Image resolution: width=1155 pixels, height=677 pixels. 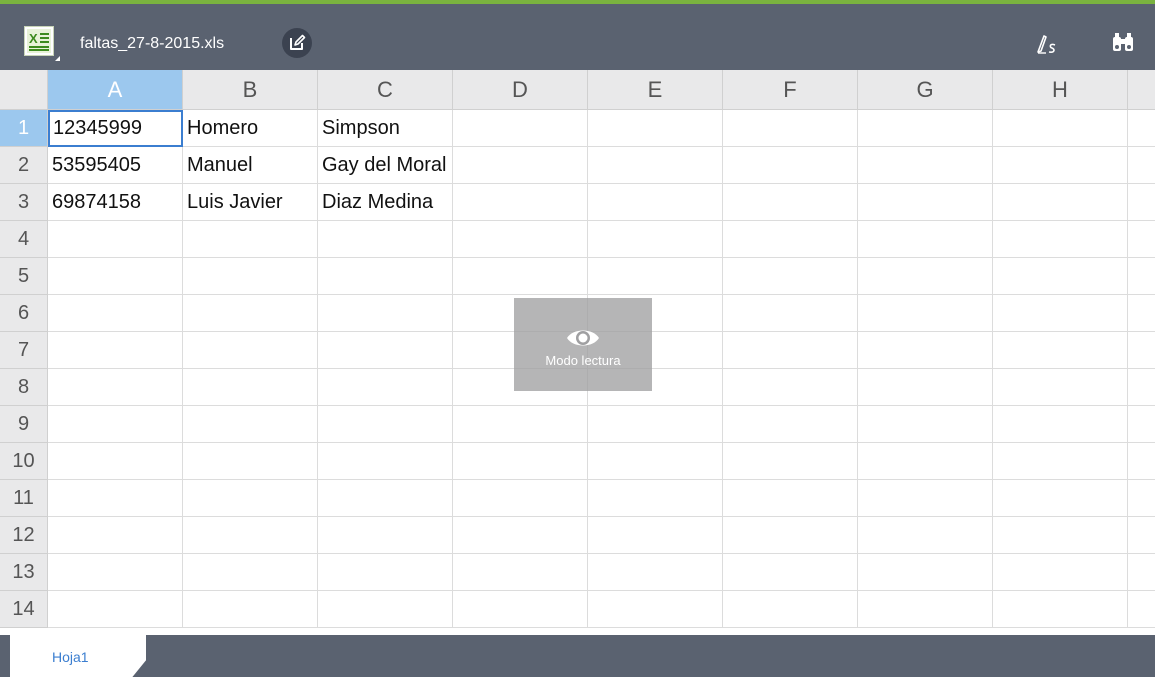 I want to click on row-header-7: 7, so click(x=24, y=350).